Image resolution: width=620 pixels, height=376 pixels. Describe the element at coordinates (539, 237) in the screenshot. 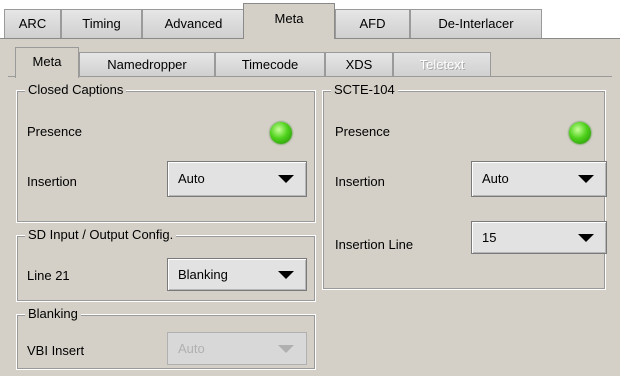

I see `scte-insertion-line-select: 15` at that location.